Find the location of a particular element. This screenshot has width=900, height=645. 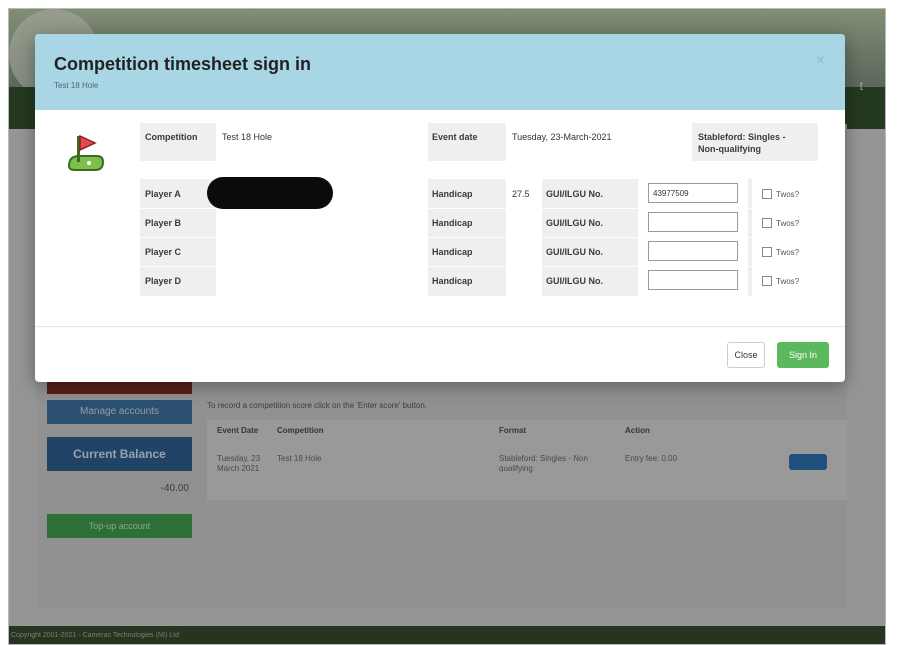

competition-value-cell is located at coordinates (322, 142).